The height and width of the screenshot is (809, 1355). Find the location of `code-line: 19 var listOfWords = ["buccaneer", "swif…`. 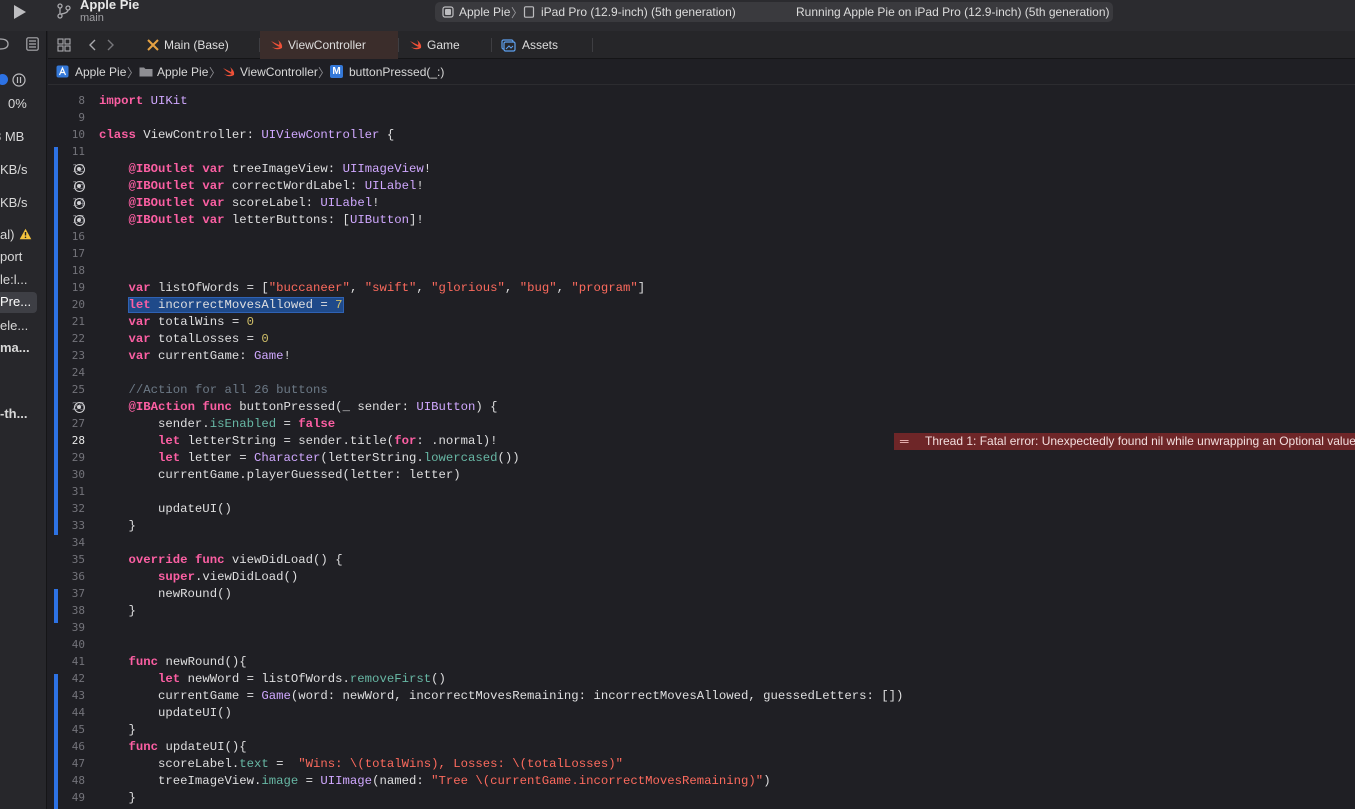

code-line: 19 var listOfWords = ["buccaneer", "swif… is located at coordinates (701, 288).